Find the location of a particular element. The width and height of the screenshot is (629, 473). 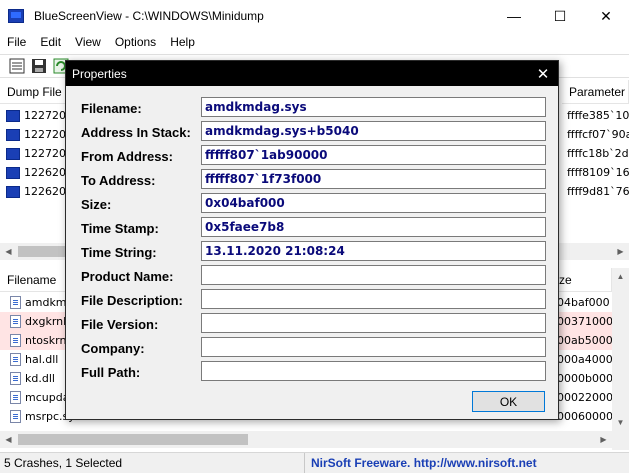

scroll-up-icon: ▲ is located at coordinates (620, 276).